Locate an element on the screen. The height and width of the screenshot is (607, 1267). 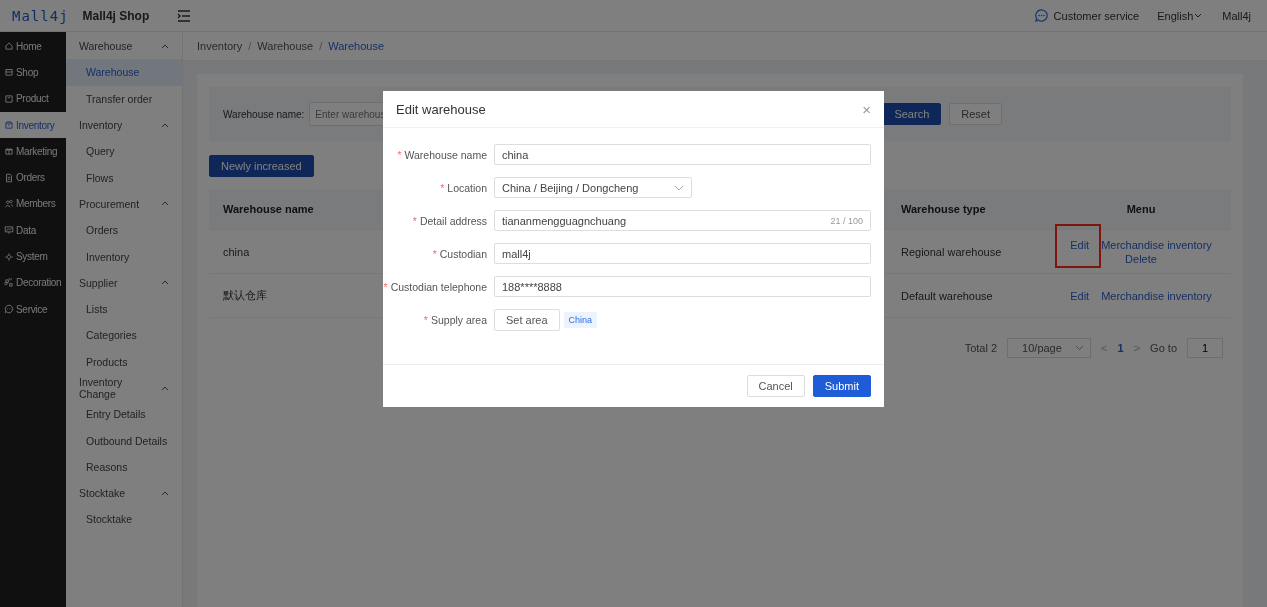
logo: Mall4j is located at coordinates (40, 15).